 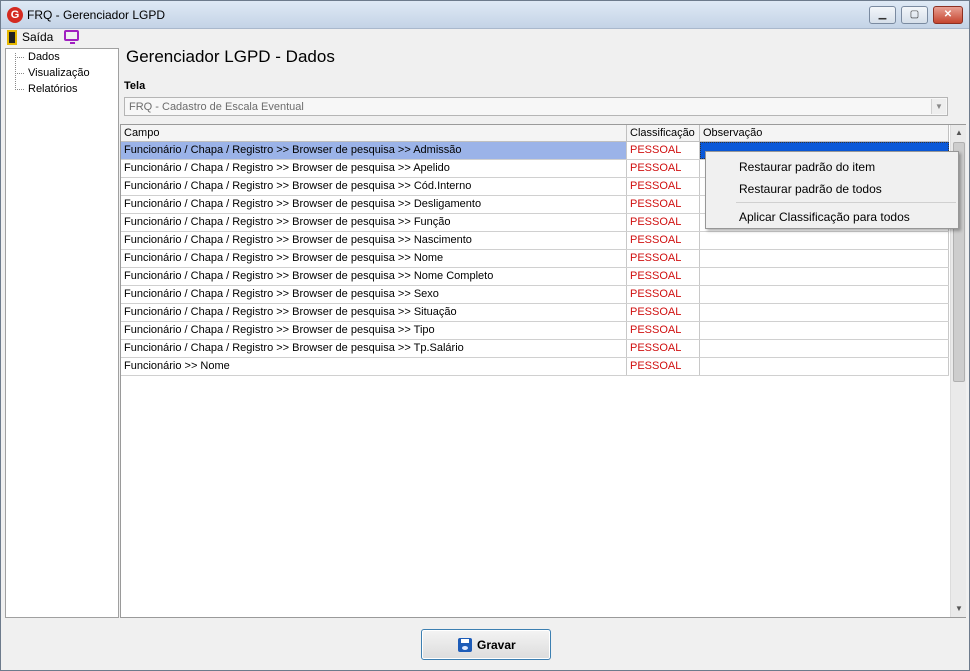 What do you see at coordinates (374, 133) in the screenshot?
I see `column-header-campo: Campo` at bounding box center [374, 133].